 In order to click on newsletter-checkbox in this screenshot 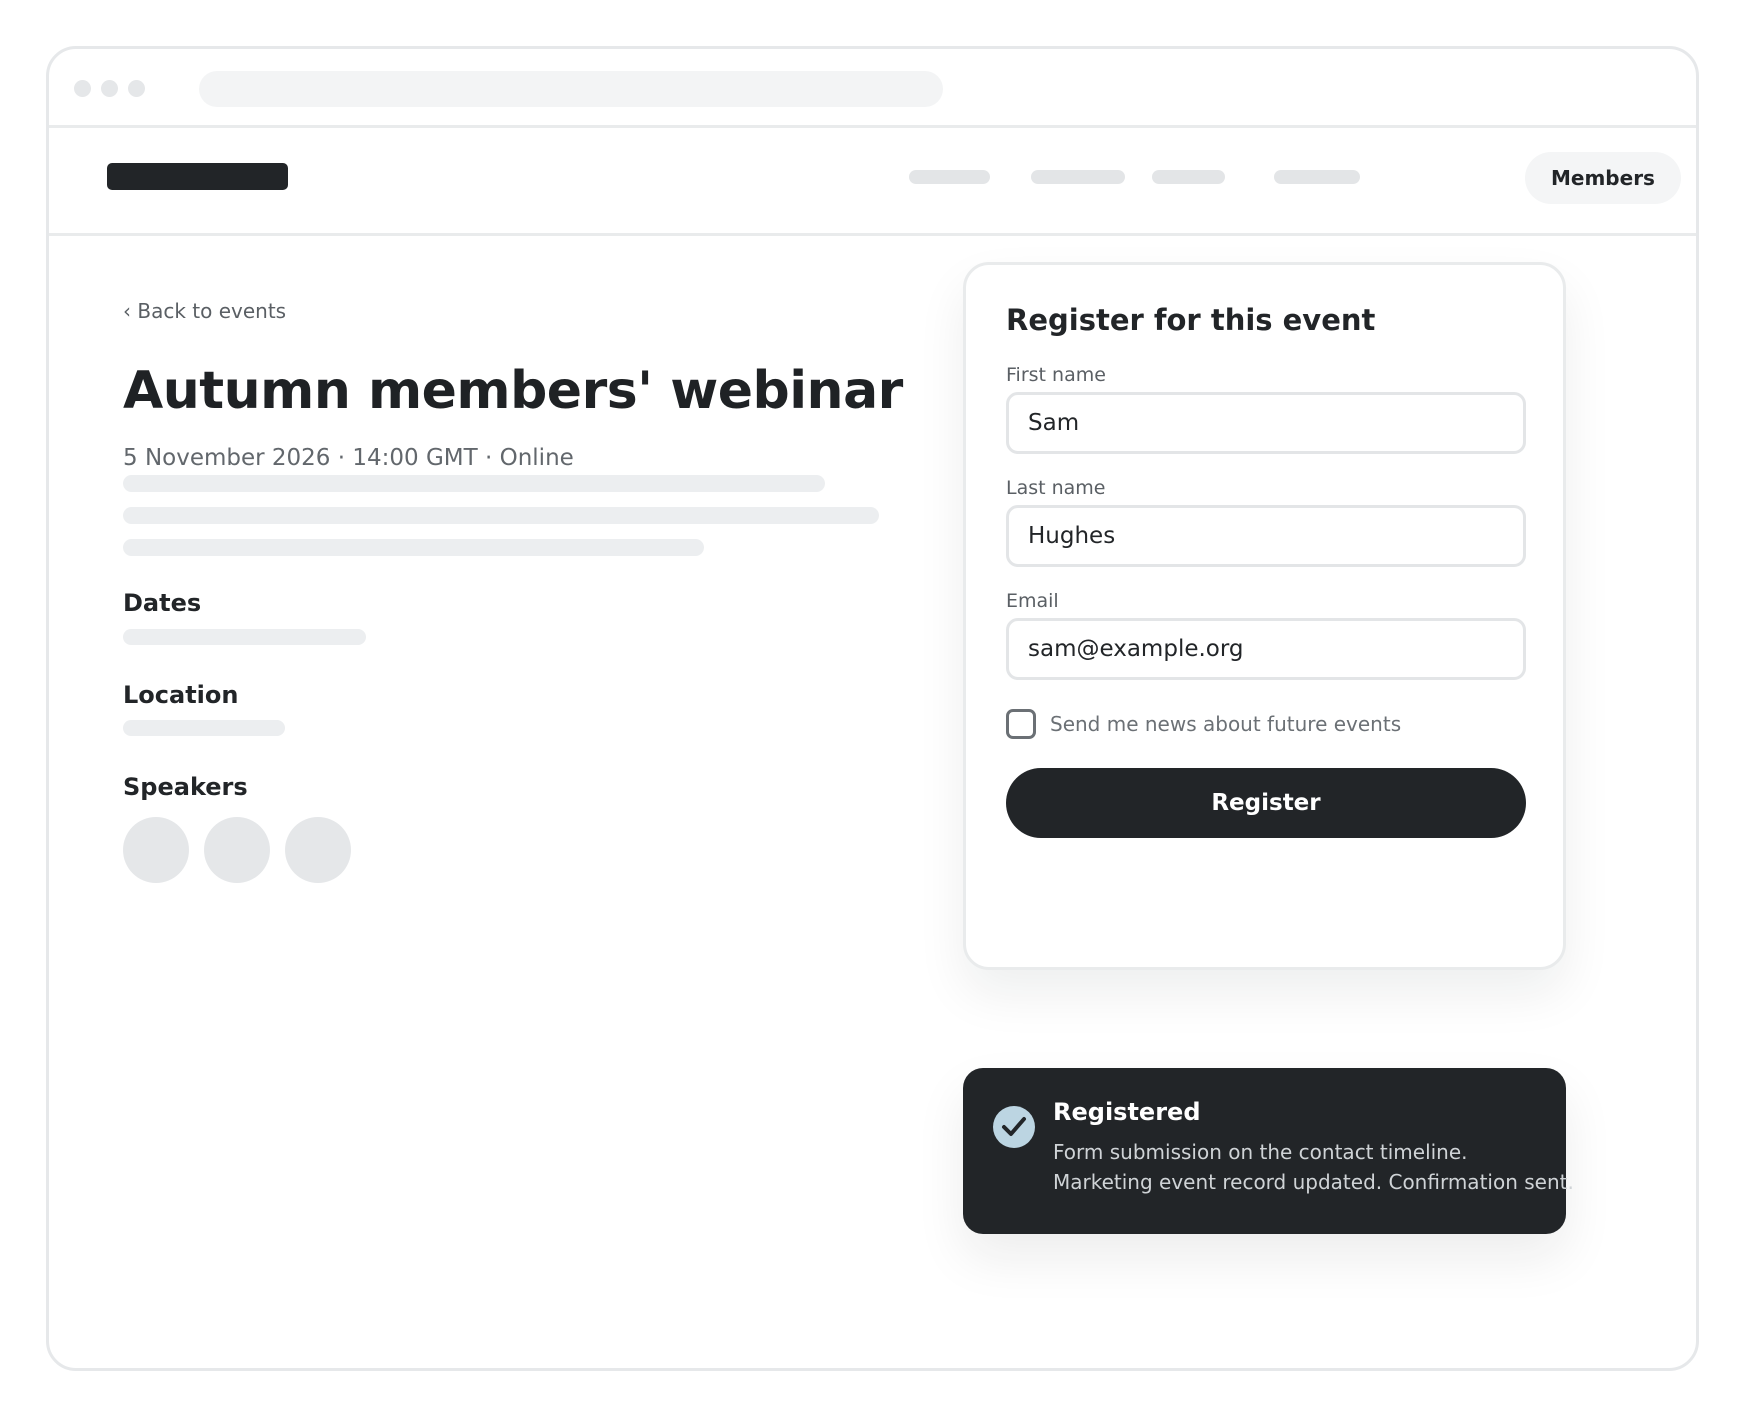, I will do `click(1021, 724)`.